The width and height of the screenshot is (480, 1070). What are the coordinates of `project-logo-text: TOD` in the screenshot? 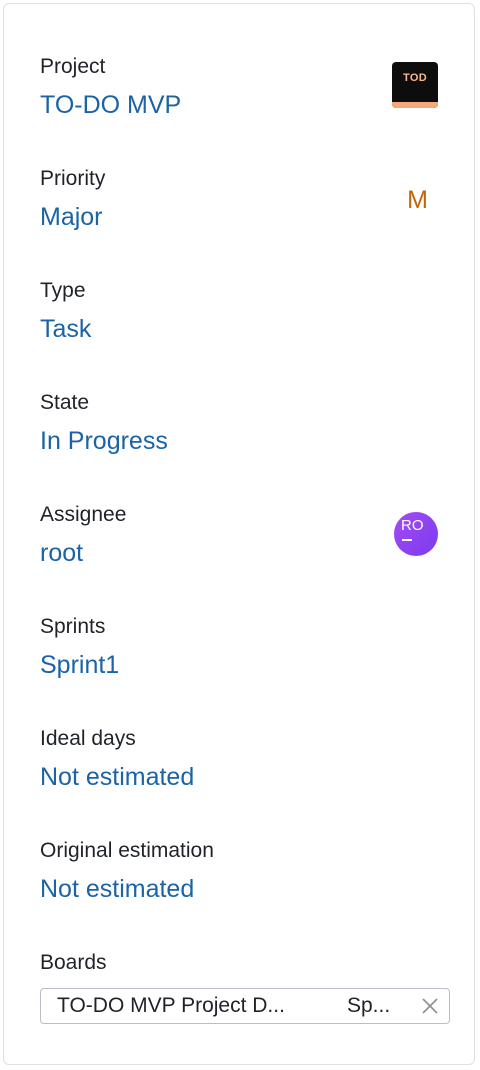 It's located at (415, 78).